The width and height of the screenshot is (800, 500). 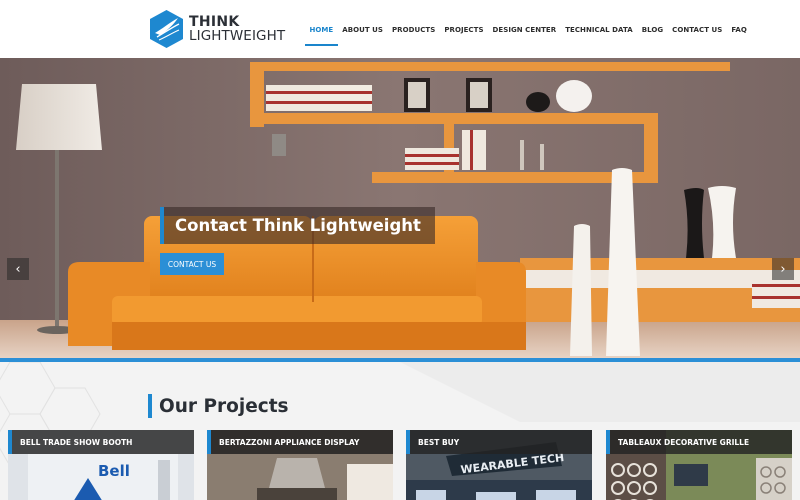 What do you see at coordinates (599, 34) in the screenshot?
I see `nav-technical-data: TECHNICAL DATA` at bounding box center [599, 34].